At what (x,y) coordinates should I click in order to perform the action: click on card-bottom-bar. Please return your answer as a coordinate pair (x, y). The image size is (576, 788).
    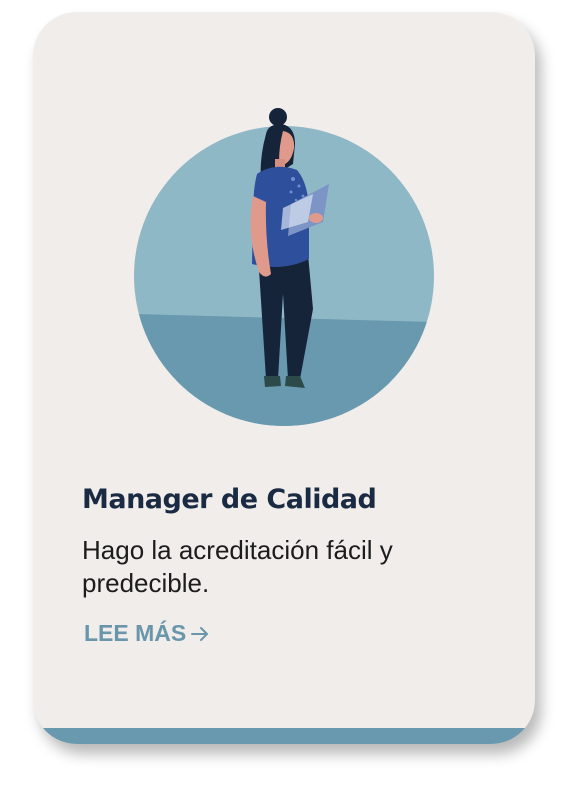
    Looking at the image, I should click on (284, 736).